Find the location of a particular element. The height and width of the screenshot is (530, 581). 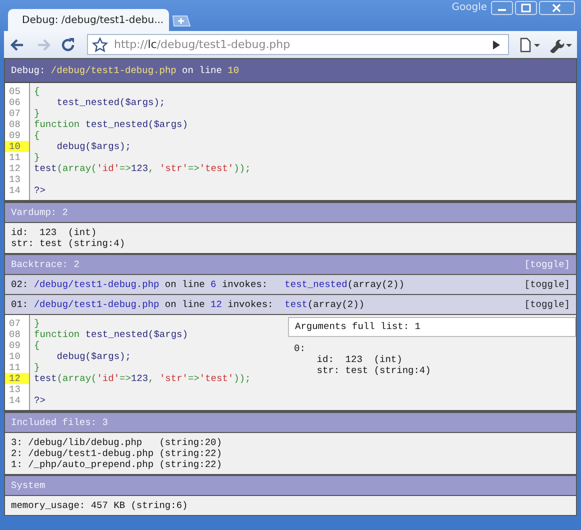

section-content: id: 123 (int) str: test (string:4) is located at coordinates (290, 238).